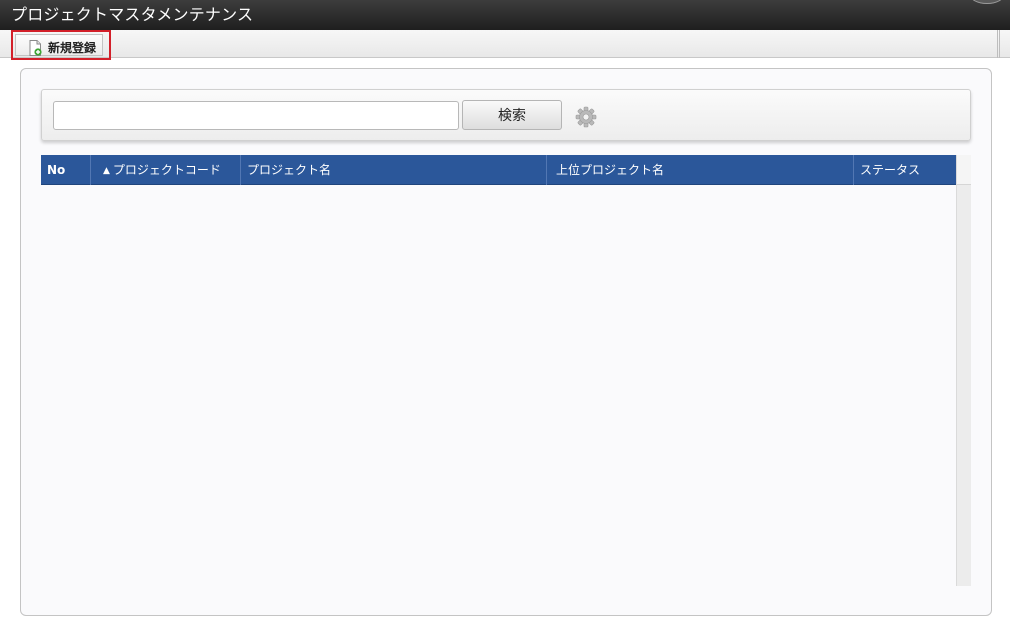 This screenshot has height=625, width=1010. I want to click on search-bar: 検索, so click(506, 115).